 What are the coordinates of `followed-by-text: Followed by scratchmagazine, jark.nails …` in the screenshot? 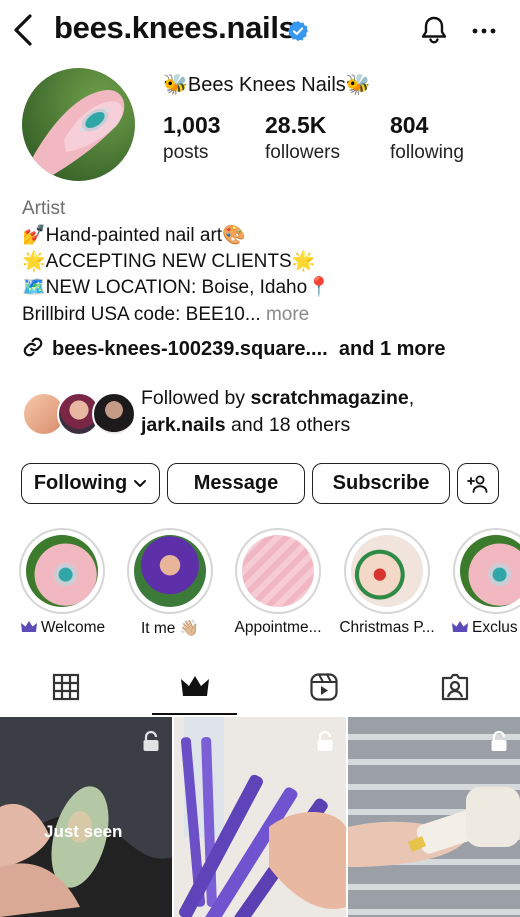 It's located at (277, 412).